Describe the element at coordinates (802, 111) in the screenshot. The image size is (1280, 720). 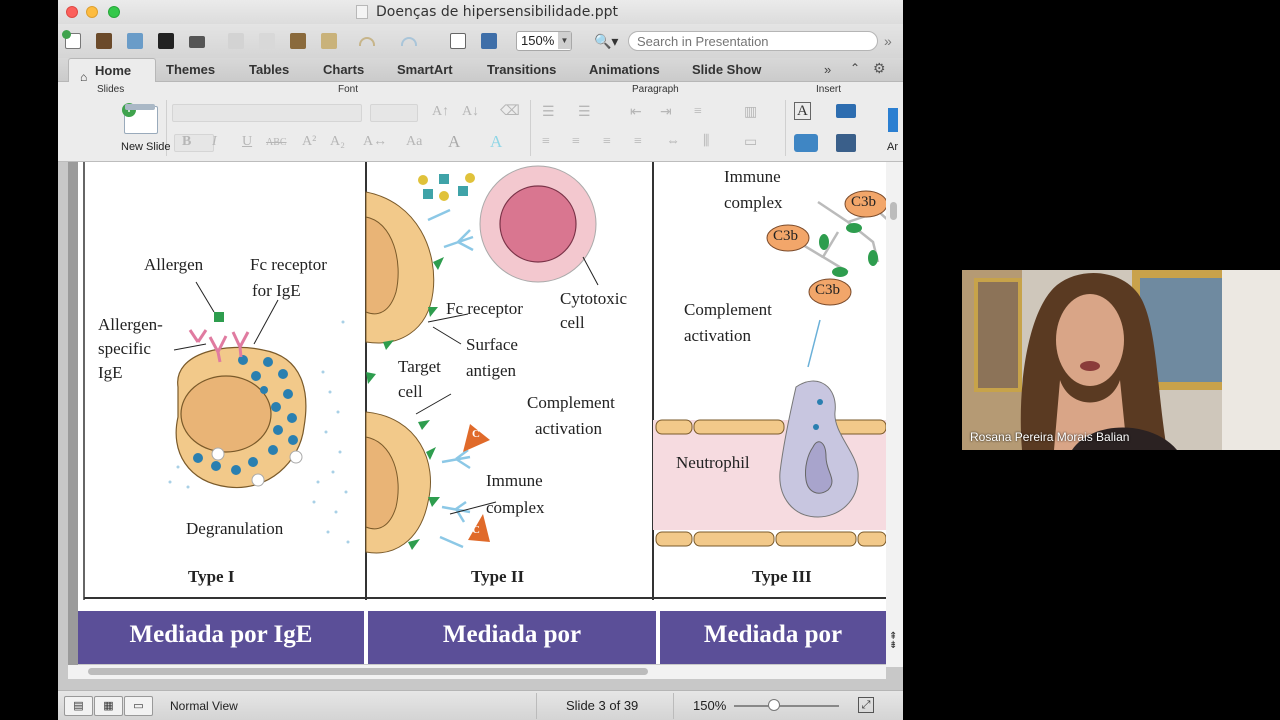
I see `text-box-button: A` at that location.